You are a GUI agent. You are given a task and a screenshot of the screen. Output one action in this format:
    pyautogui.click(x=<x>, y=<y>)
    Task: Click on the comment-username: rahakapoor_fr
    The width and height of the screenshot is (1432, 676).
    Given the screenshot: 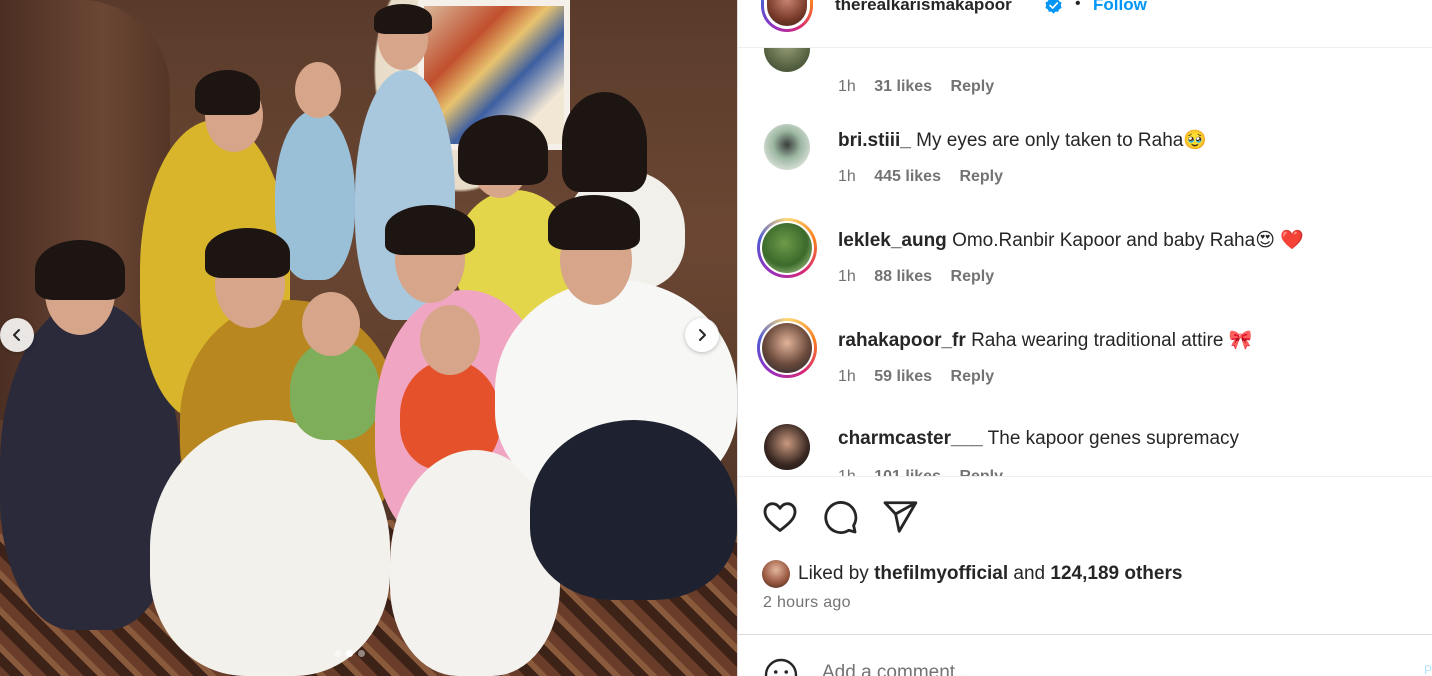 What is the action you would take?
    pyautogui.click(x=902, y=340)
    